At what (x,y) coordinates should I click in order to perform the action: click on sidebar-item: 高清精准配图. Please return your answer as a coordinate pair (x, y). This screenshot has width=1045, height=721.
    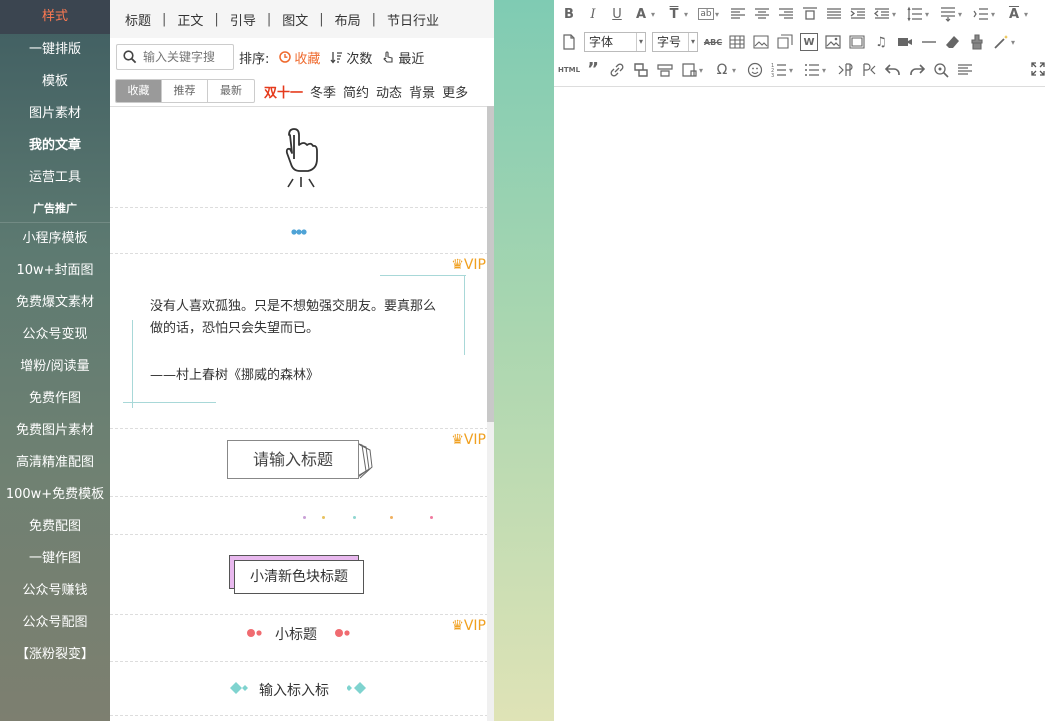
    Looking at the image, I should click on (55, 463).